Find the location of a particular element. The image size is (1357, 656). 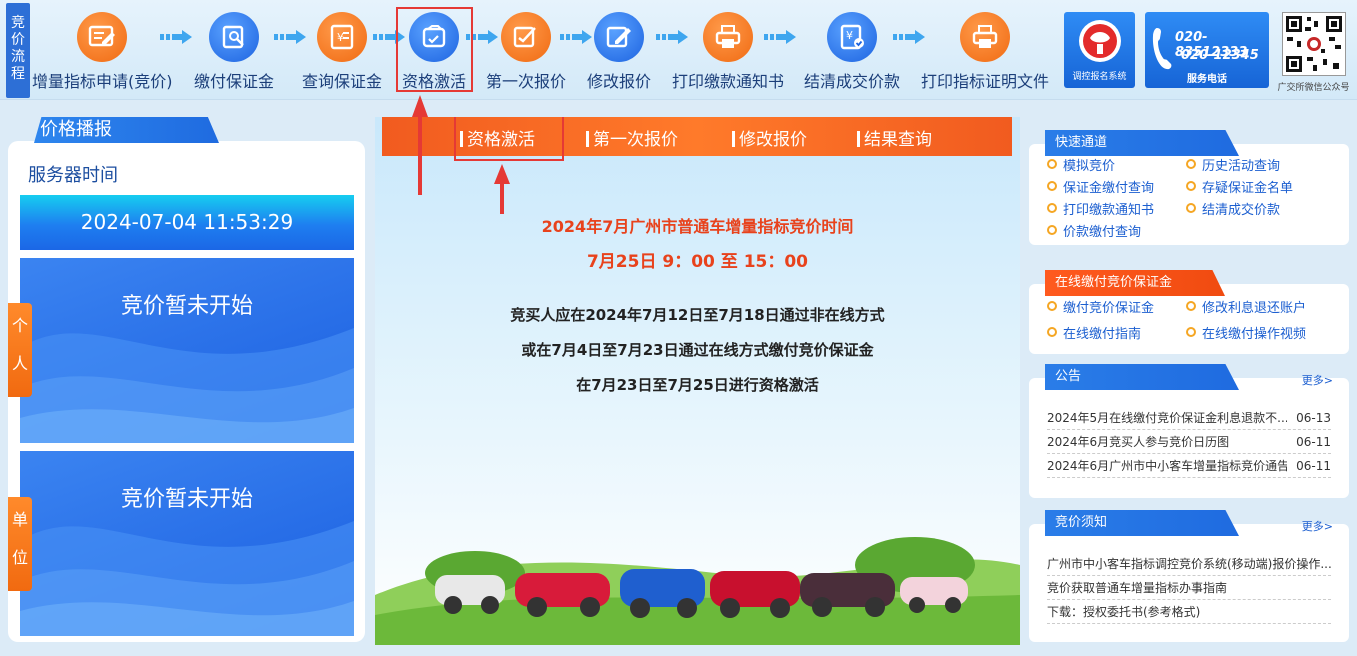

settle-check-icon: ¥ is located at coordinates (852, 37).